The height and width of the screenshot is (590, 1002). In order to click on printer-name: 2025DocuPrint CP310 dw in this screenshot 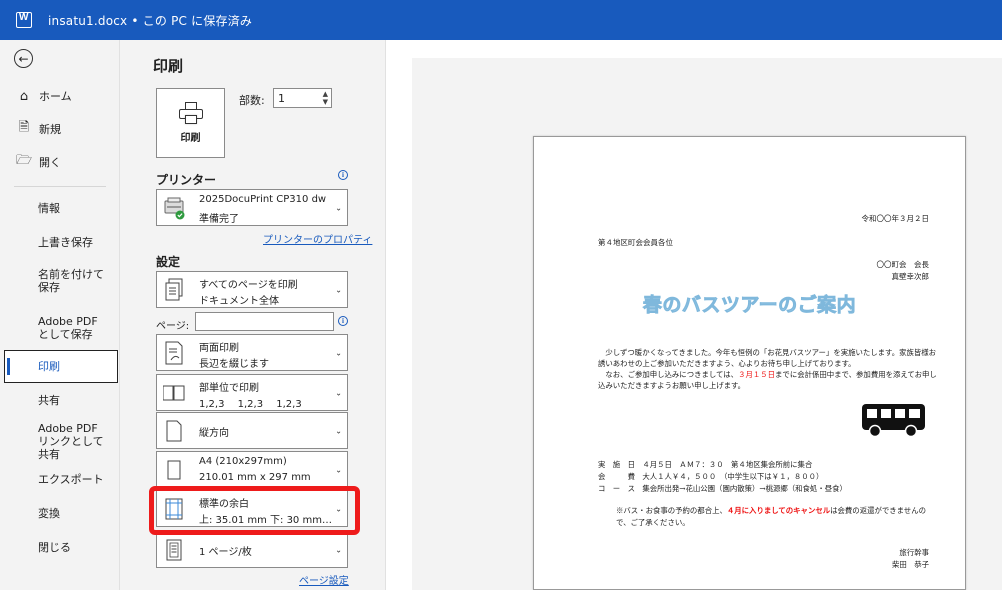, I will do `click(263, 199)`.